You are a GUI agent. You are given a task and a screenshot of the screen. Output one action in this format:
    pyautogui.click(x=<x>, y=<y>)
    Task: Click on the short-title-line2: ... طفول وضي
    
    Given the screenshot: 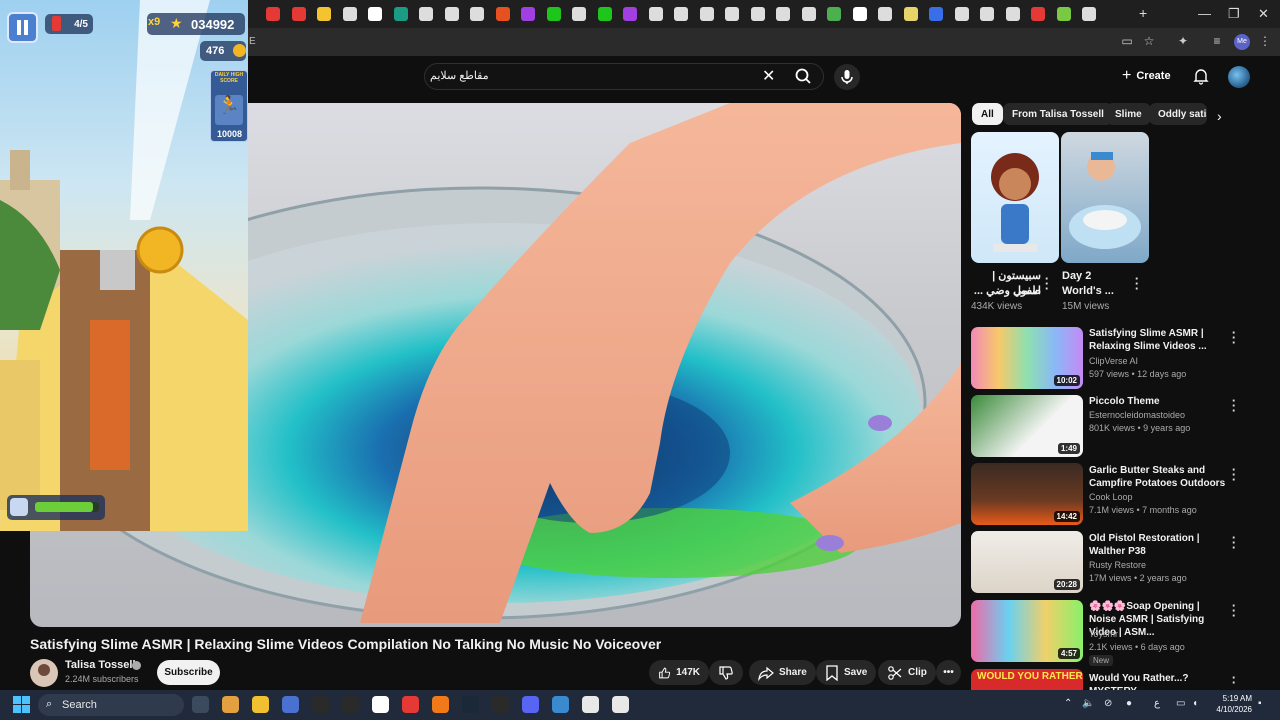 What is the action you would take?
    pyautogui.click(x=1006, y=291)
    